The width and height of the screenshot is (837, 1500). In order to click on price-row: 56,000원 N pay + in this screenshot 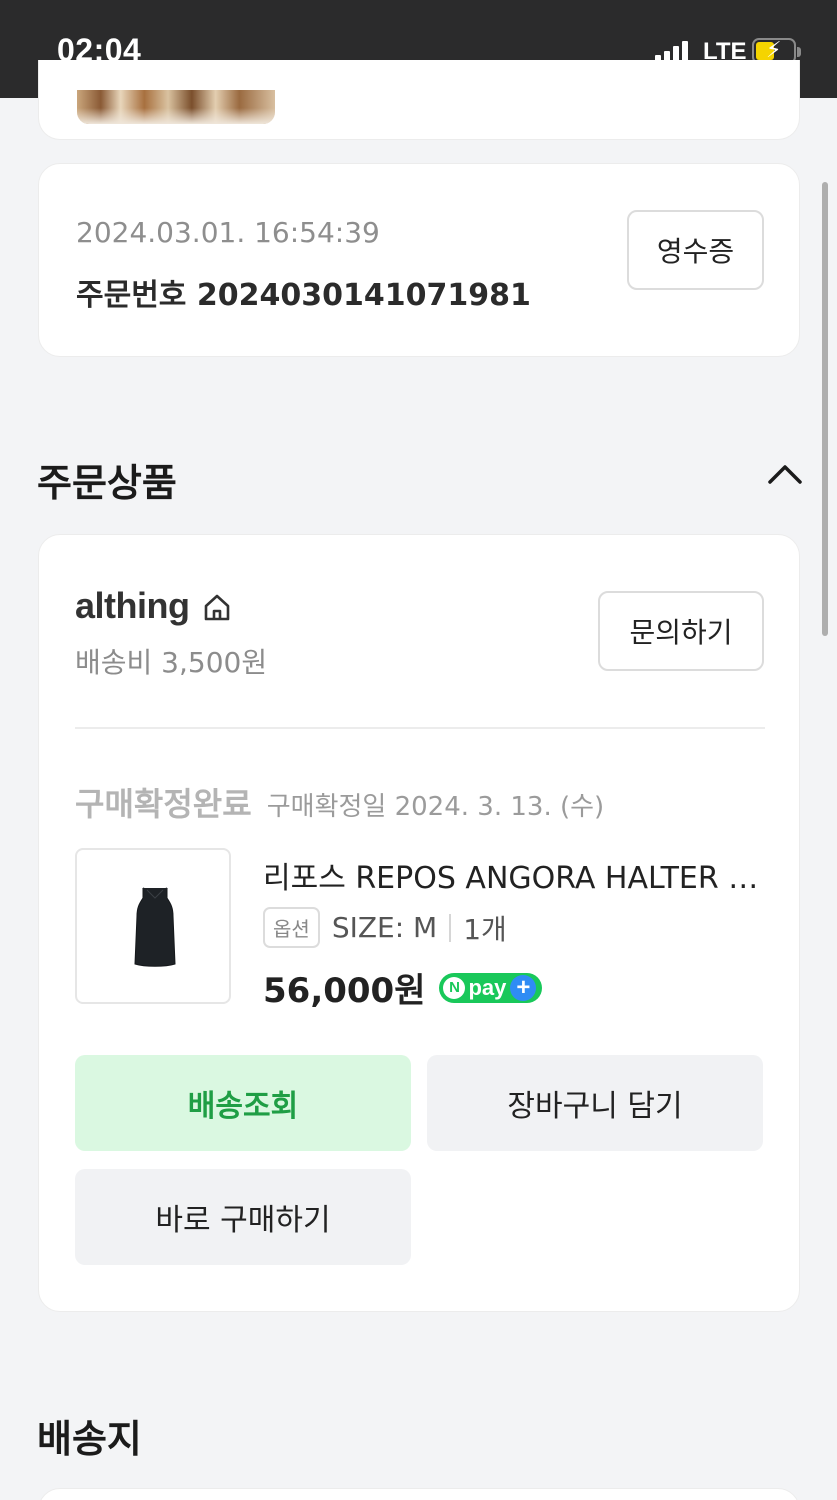, I will do `click(403, 987)`.